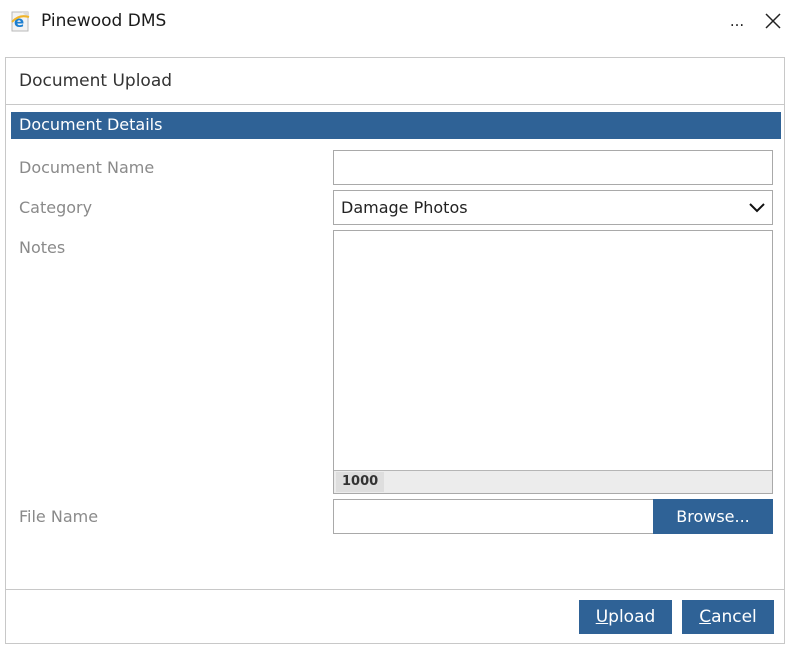  Describe the element at coordinates (632, 617) in the screenshot. I see `upload-label-rest: pload` at that location.